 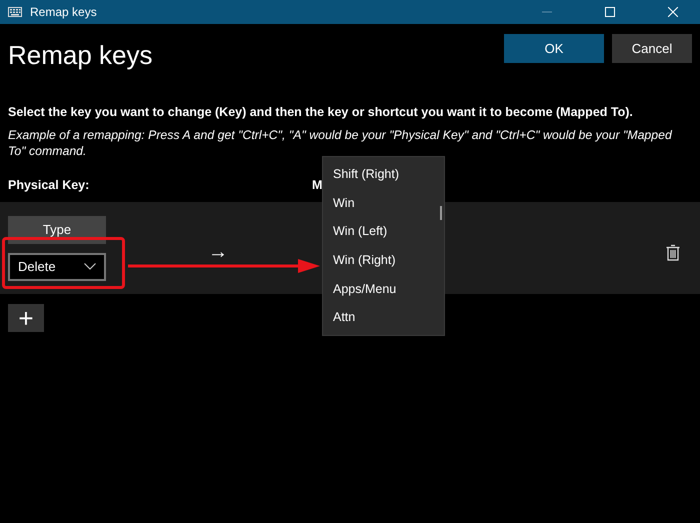 What do you see at coordinates (554, 48) in the screenshot?
I see `ok-button: OK` at bounding box center [554, 48].